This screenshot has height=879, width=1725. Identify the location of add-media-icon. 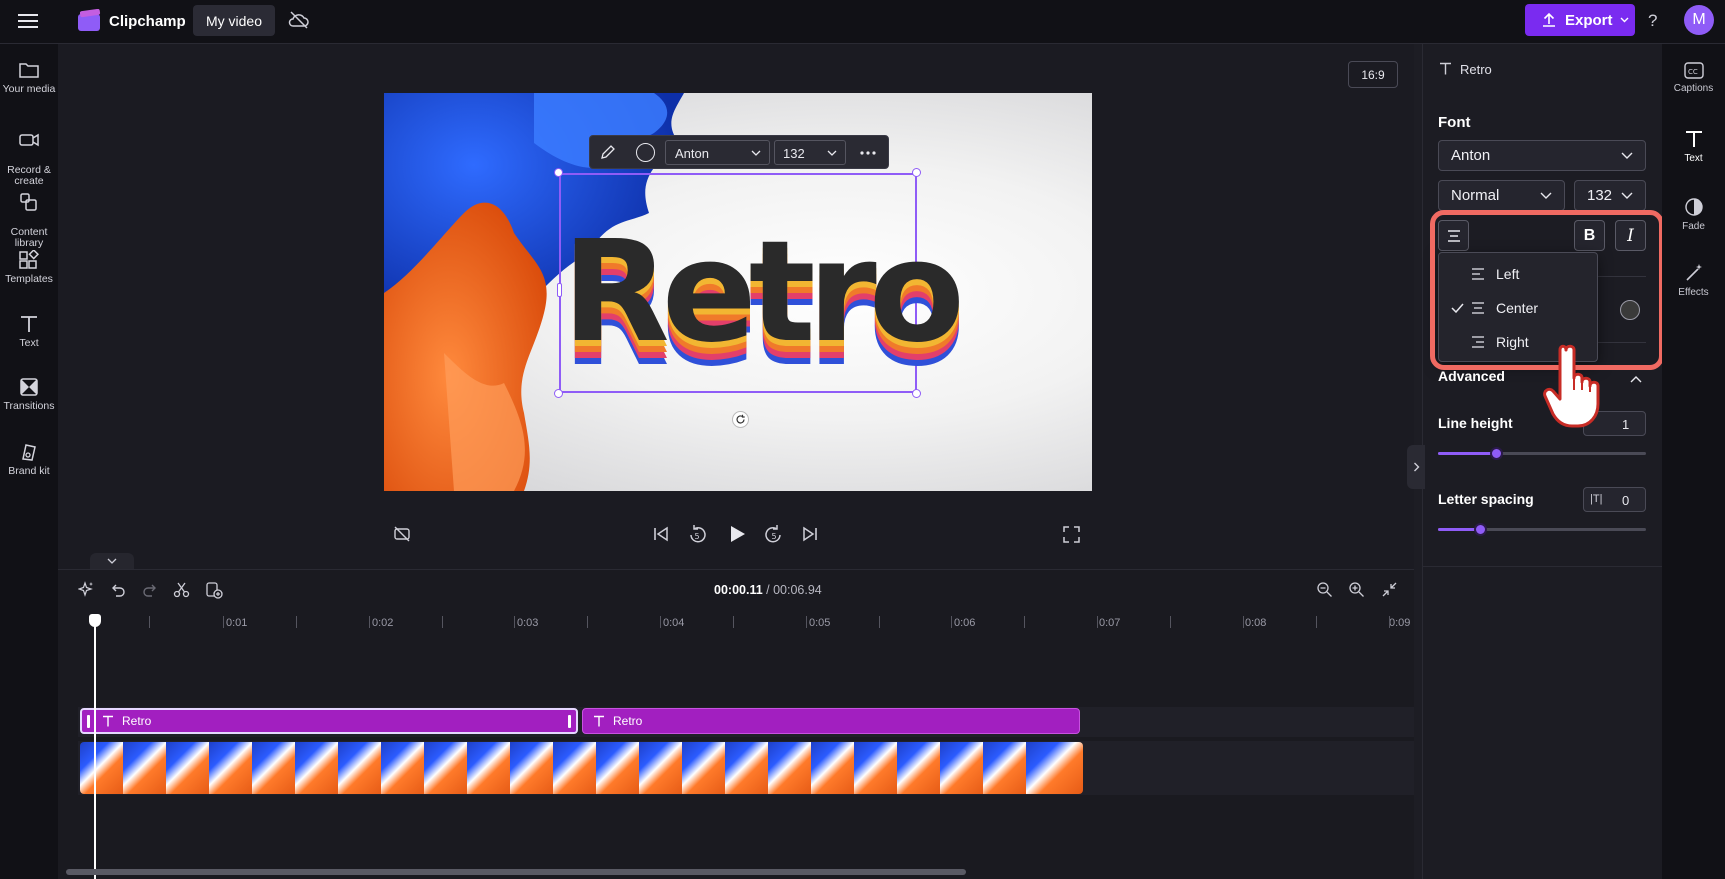
(214, 592).